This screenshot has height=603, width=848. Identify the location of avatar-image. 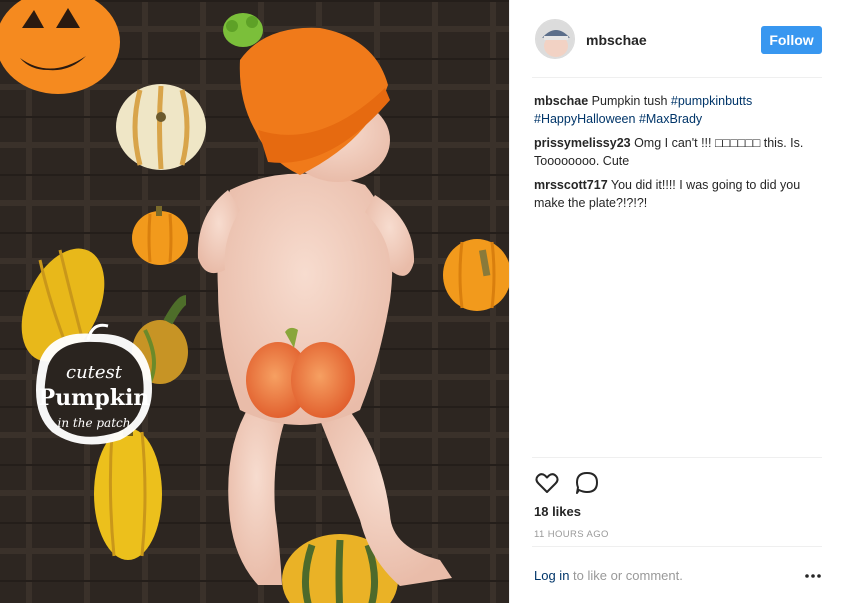
(555, 39).